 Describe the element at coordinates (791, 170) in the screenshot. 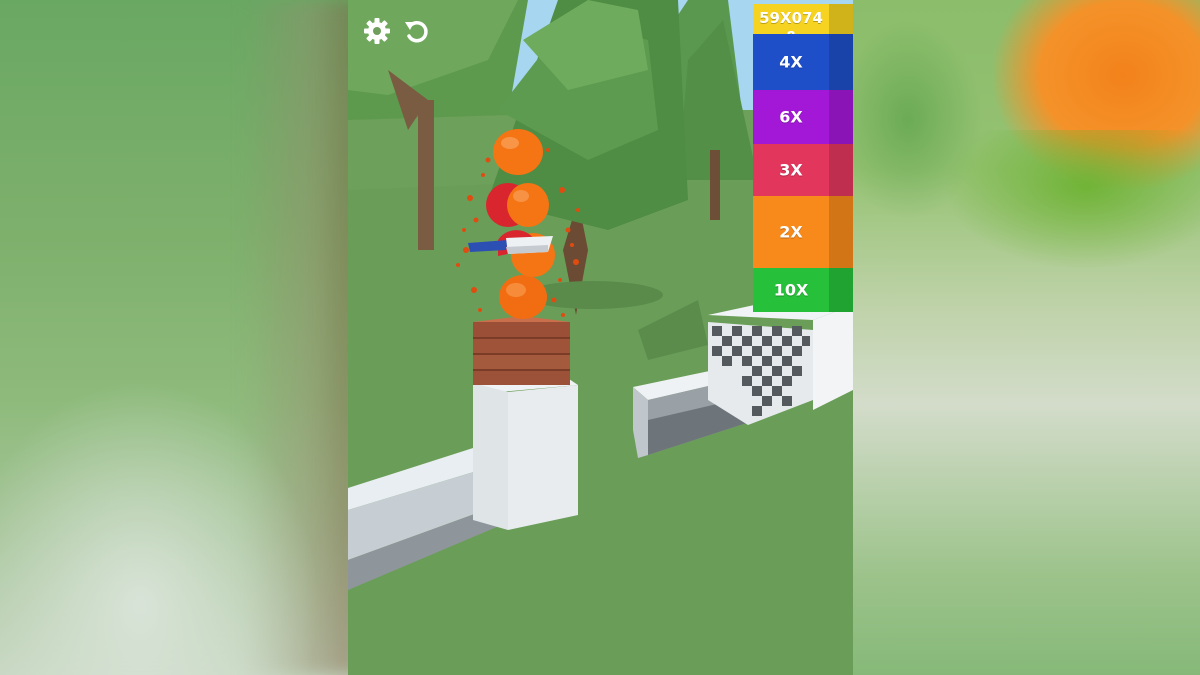

I see `tier-label: 3X` at that location.